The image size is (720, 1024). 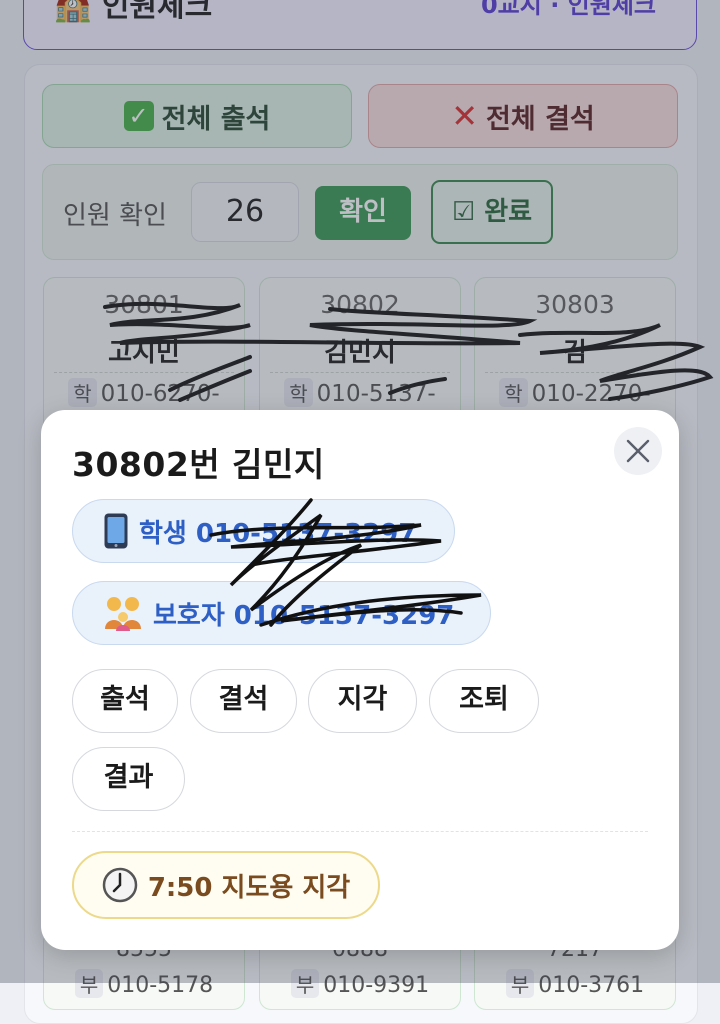 What do you see at coordinates (278, 533) in the screenshot?
I see `student-contact-label: 학생 010-5137-3297` at bounding box center [278, 533].